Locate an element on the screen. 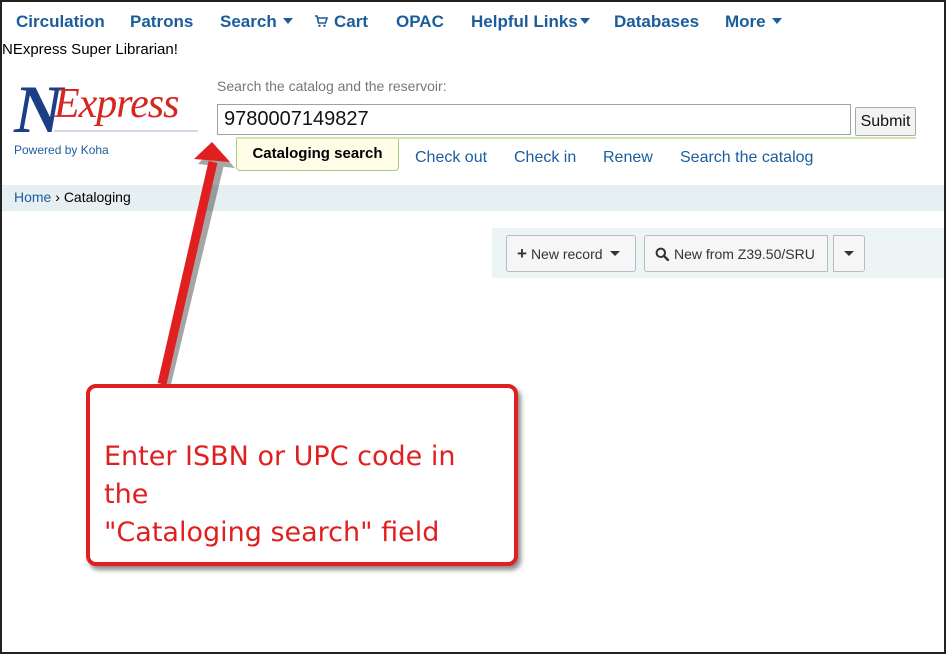 The height and width of the screenshot is (654, 946). nav-helpful-links: Helpful Links is located at coordinates (530, 22).